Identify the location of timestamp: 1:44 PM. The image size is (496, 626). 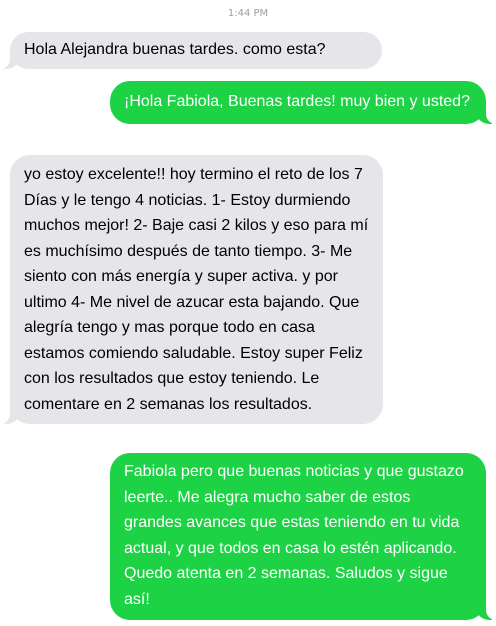
(248, 13).